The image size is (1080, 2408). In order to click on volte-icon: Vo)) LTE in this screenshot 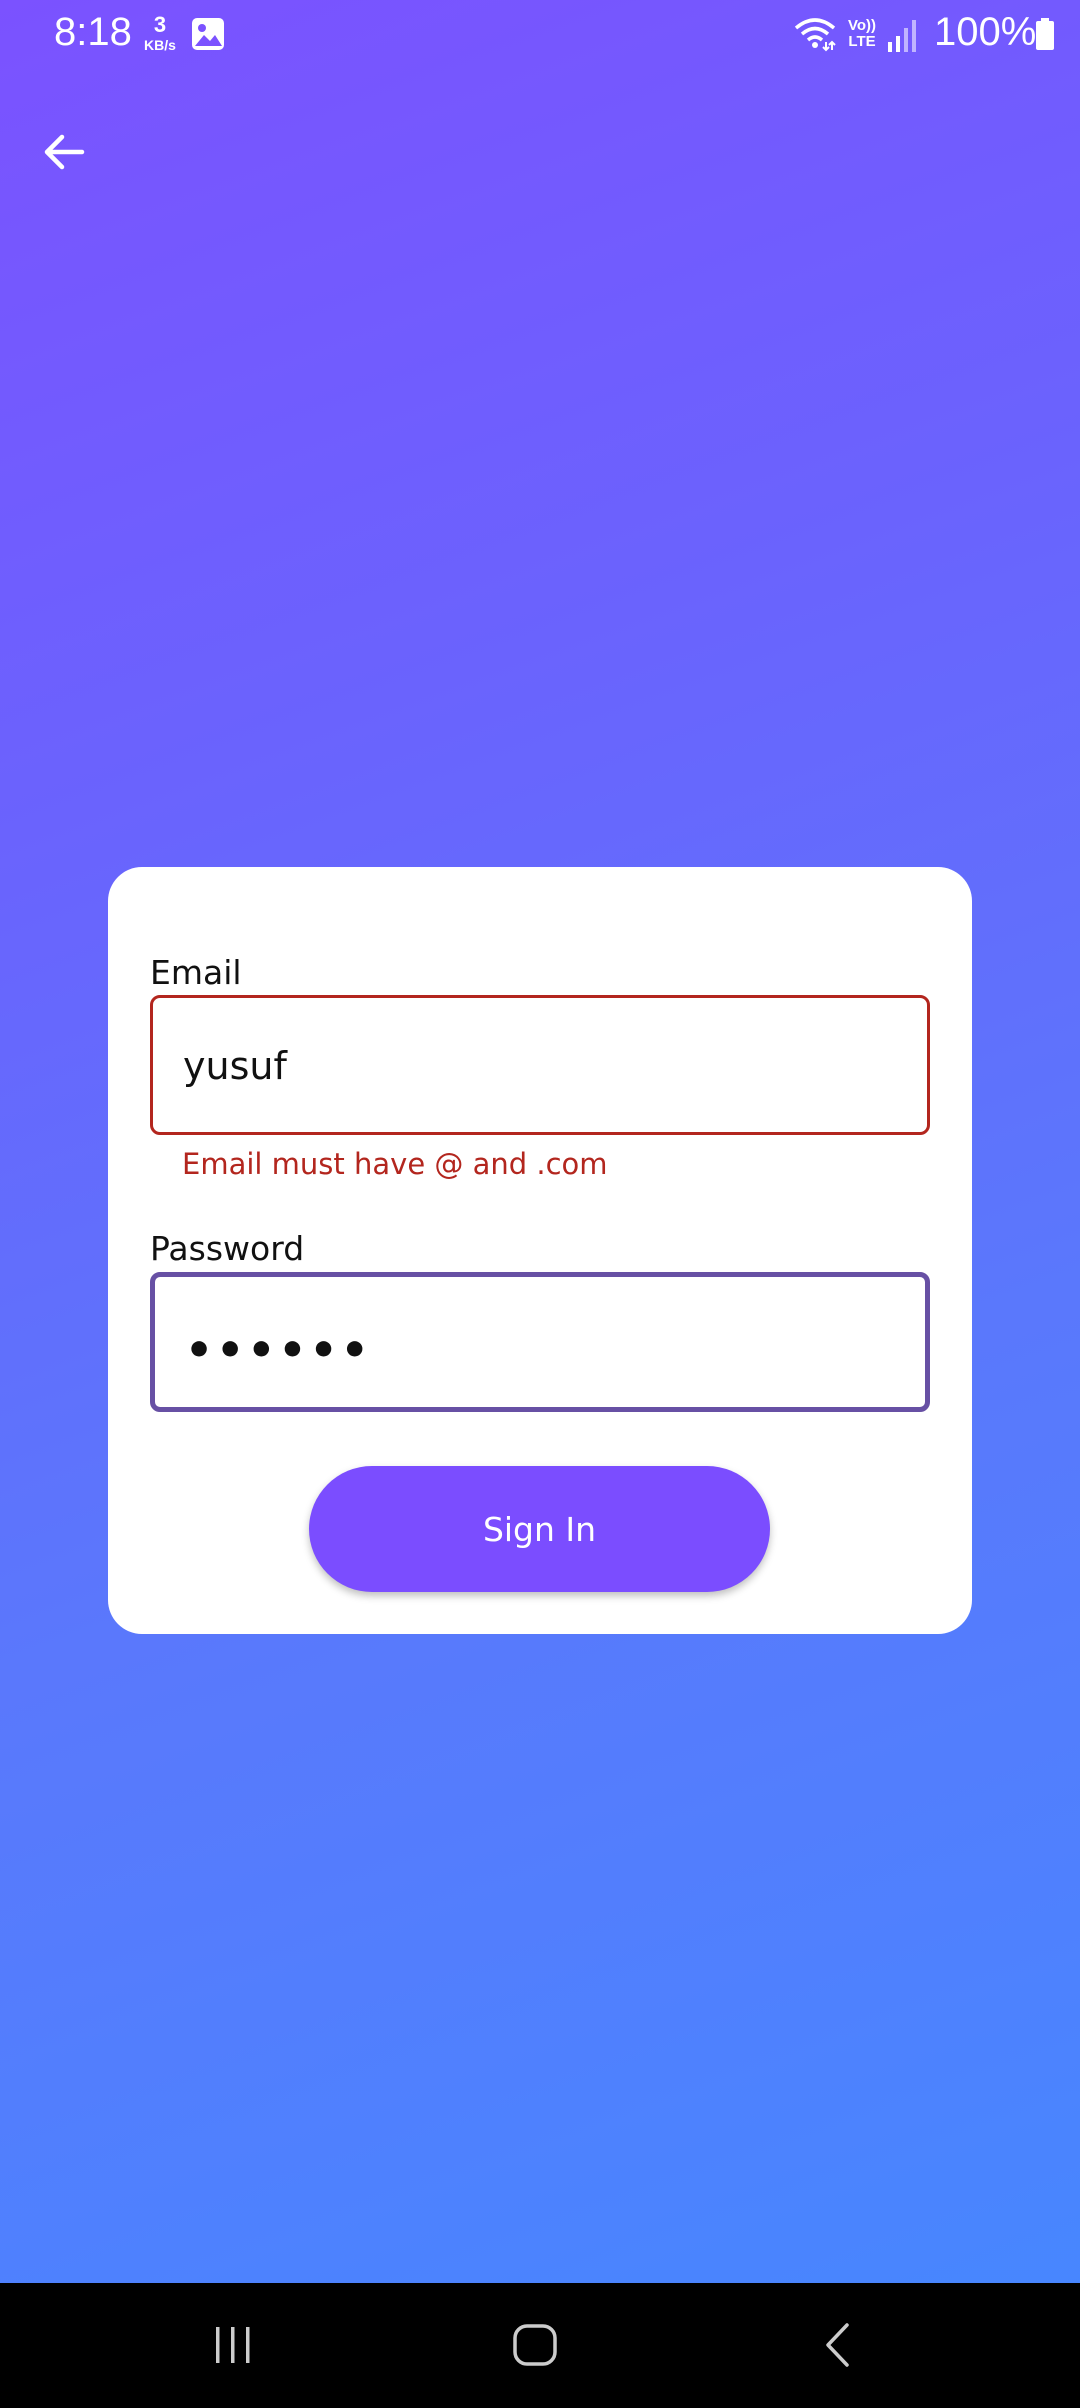, I will do `click(862, 36)`.